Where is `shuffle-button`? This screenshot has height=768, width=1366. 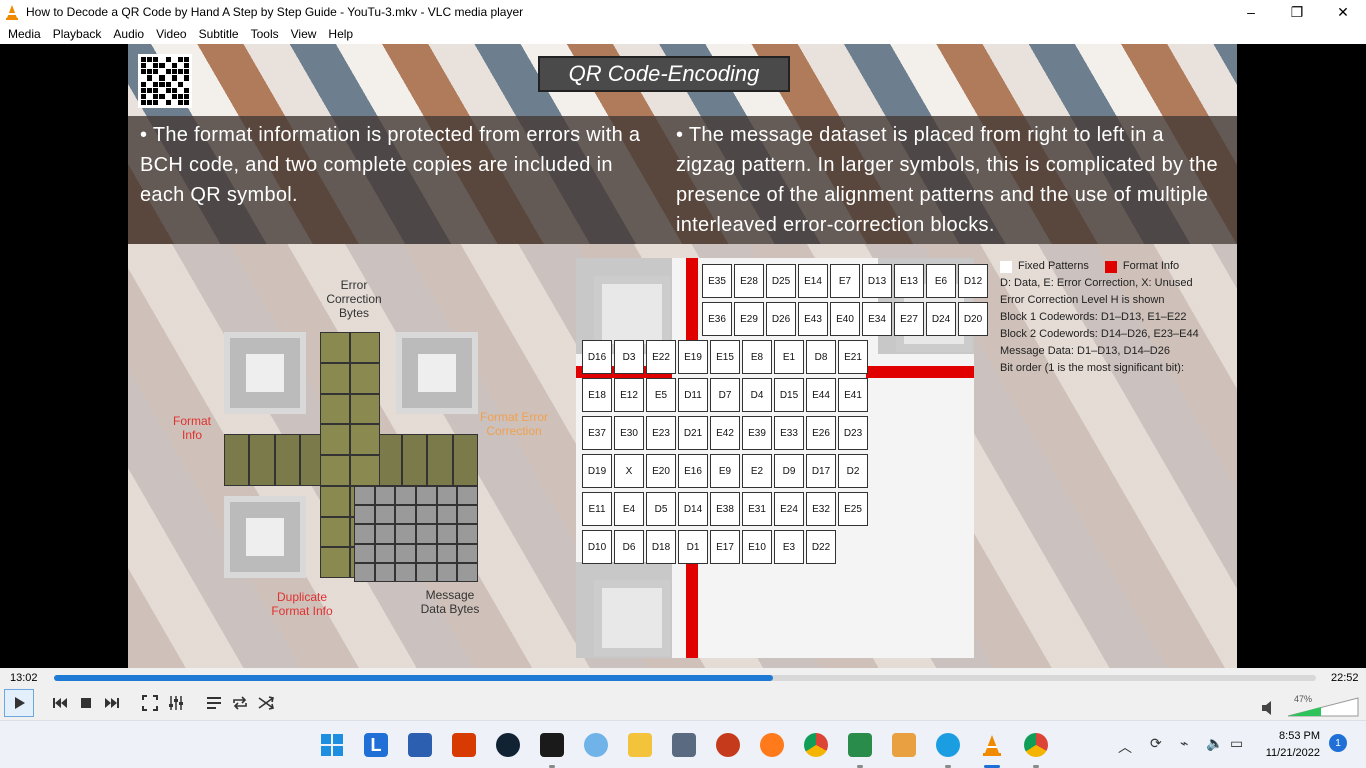
shuffle-button is located at coordinates (266, 703).